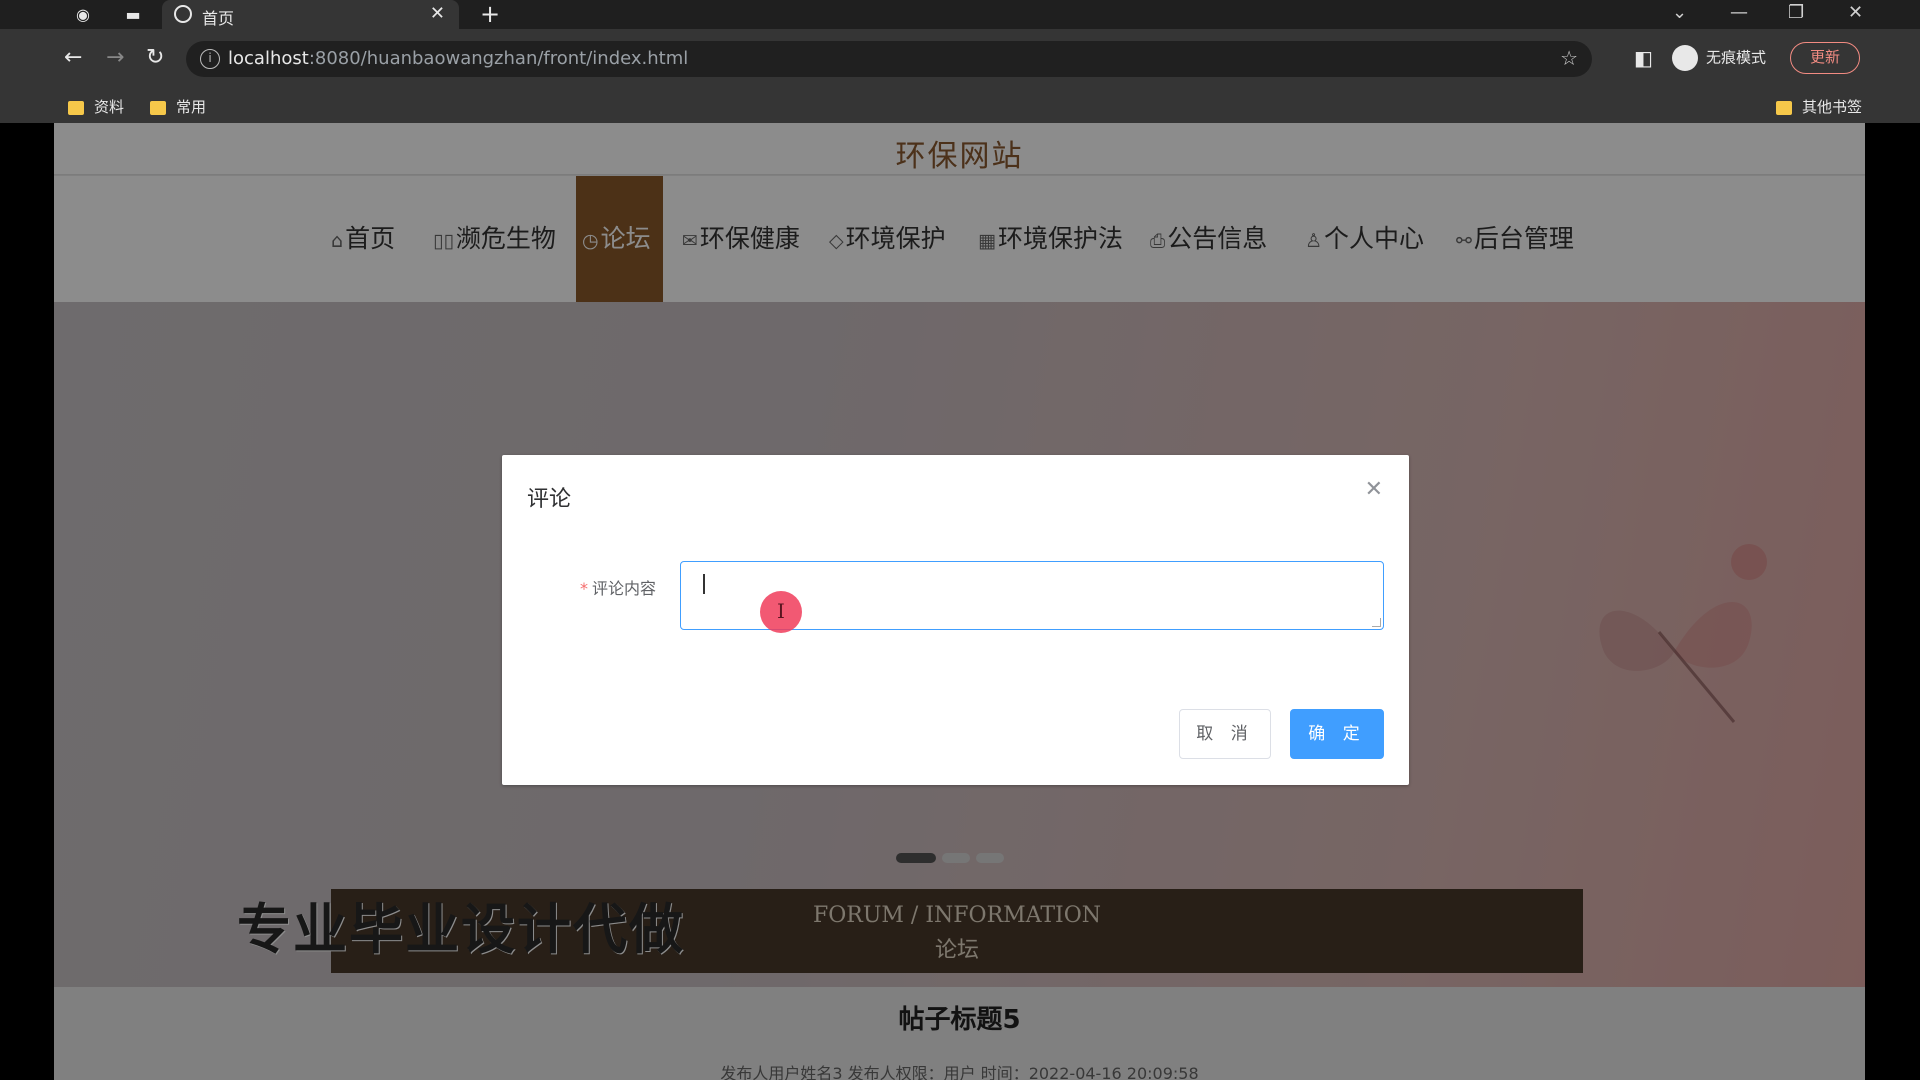 The width and height of the screenshot is (1920, 1080). What do you see at coordinates (490, 14) in the screenshot?
I see `new-tab-button: +` at bounding box center [490, 14].